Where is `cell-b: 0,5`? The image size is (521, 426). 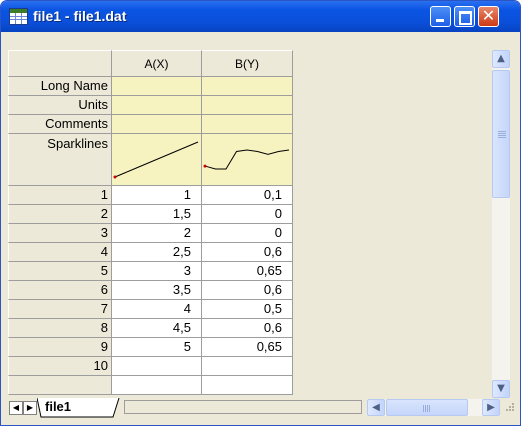 cell-b: 0,5 is located at coordinates (247, 309).